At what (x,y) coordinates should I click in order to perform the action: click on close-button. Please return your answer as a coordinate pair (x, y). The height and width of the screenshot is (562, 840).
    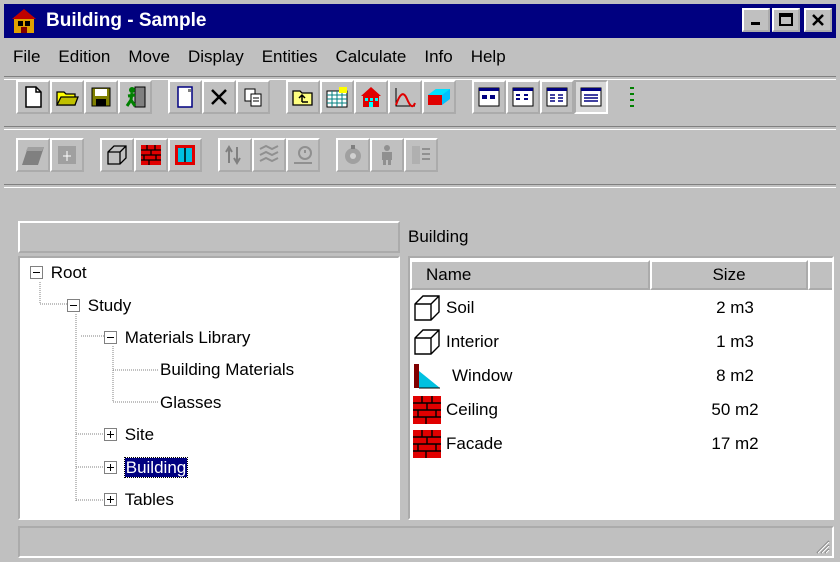
    Looking at the image, I should click on (818, 20).